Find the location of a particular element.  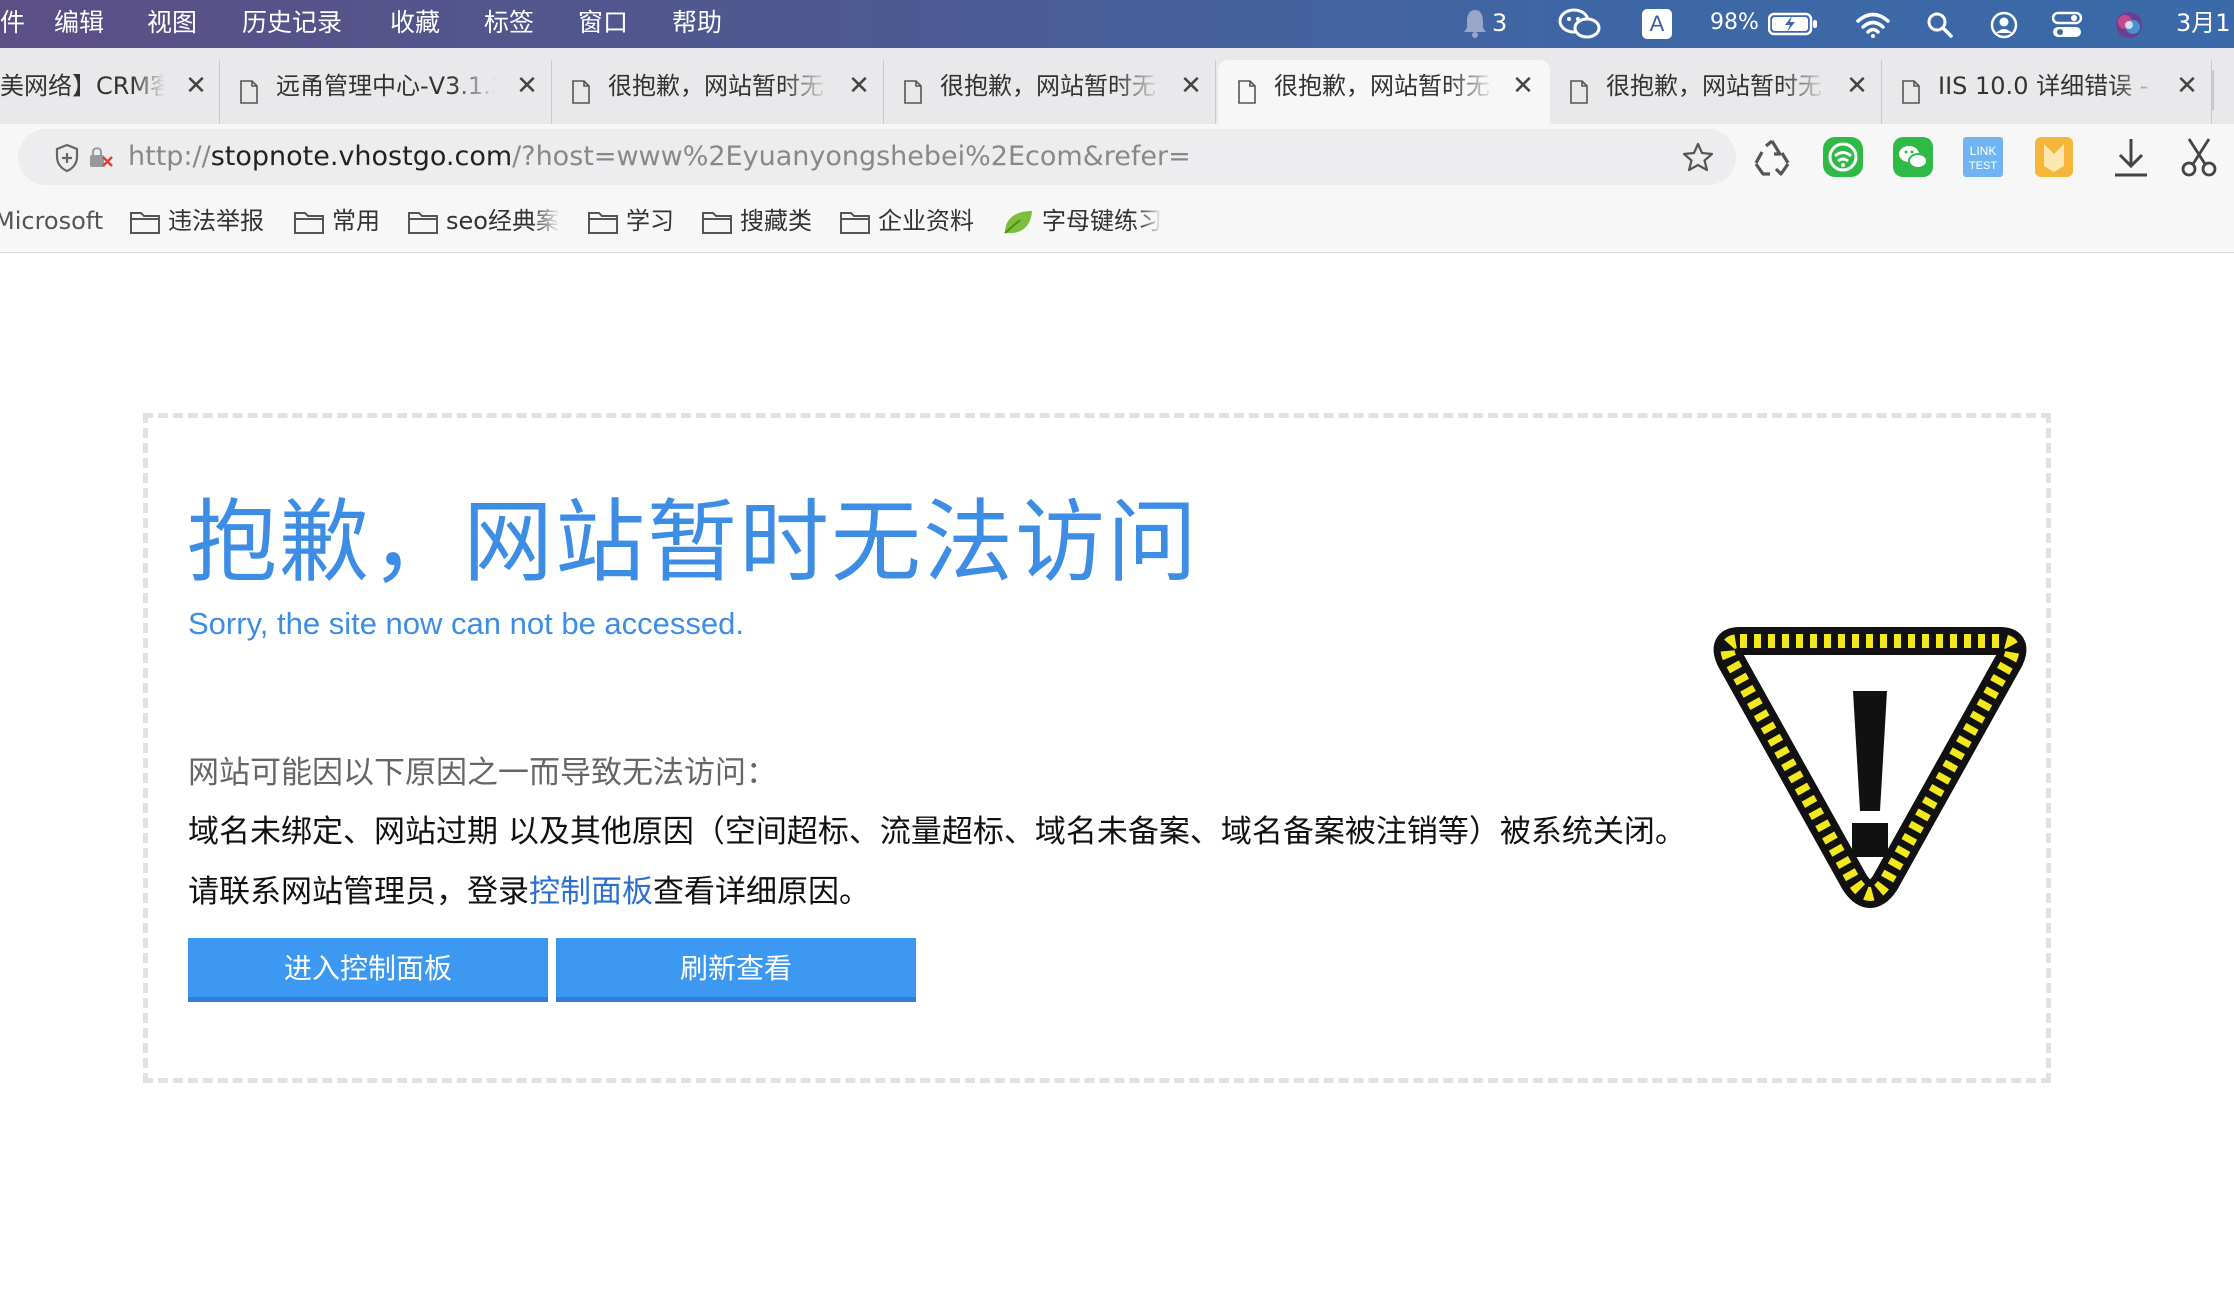

recycle-icon is located at coordinates (1772, 157).